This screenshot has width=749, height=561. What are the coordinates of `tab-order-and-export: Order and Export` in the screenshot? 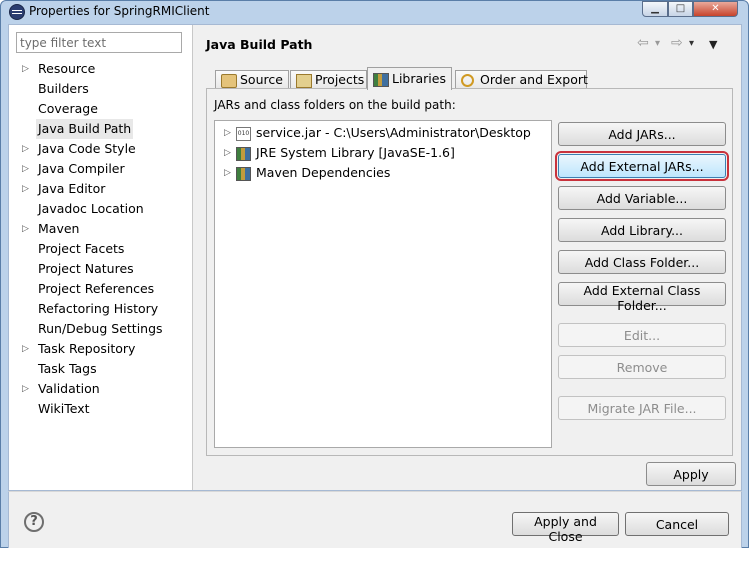 It's located at (521, 80).